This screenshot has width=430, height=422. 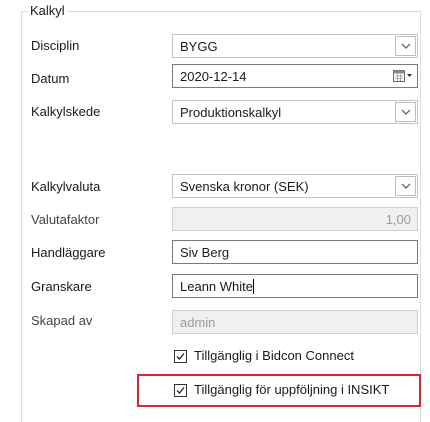 I want to click on insikt-checkbox, so click(x=180, y=390).